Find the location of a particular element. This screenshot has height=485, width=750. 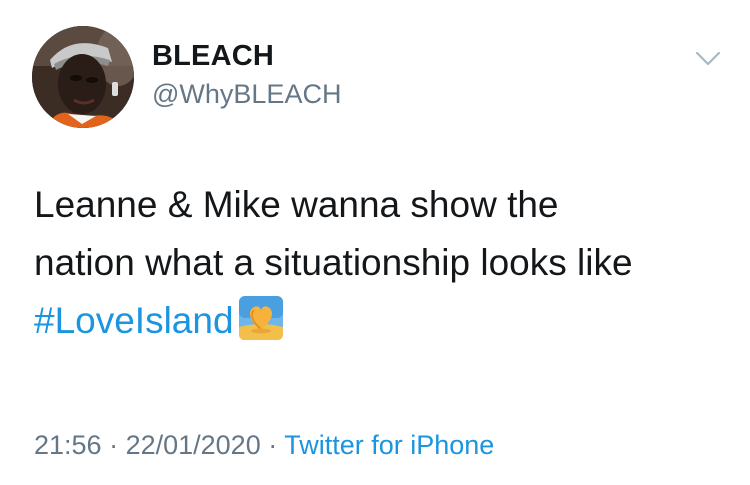

avatar is located at coordinates (83, 77).